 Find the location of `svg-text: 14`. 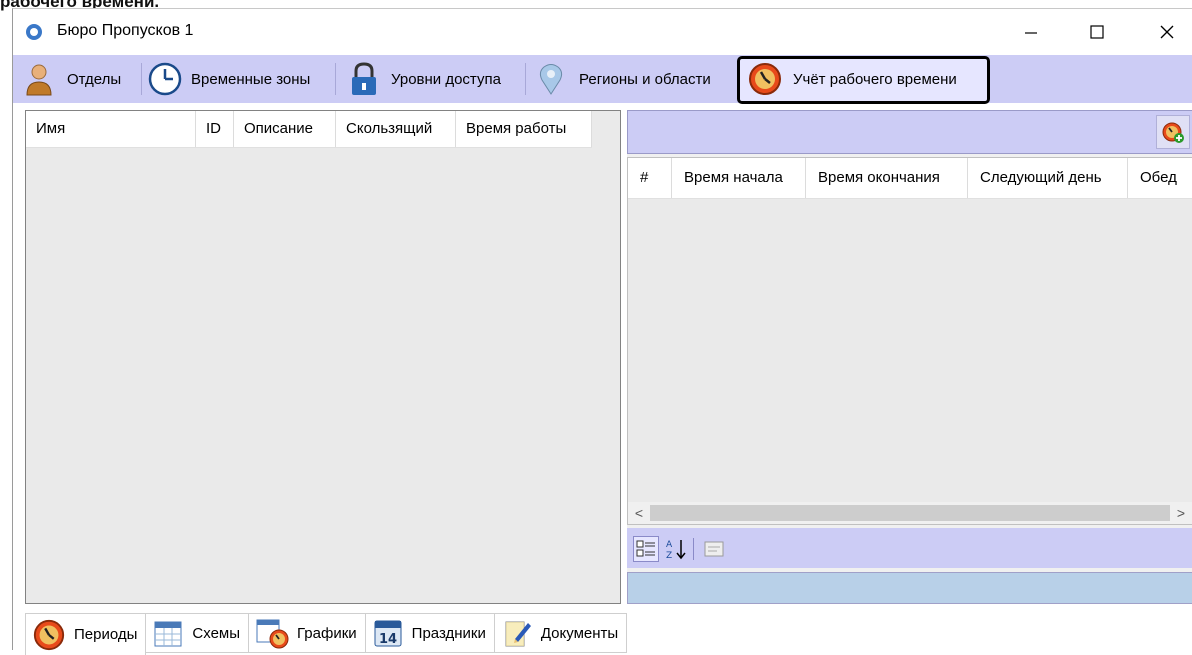

svg-text: 14 is located at coordinates (388, 639).